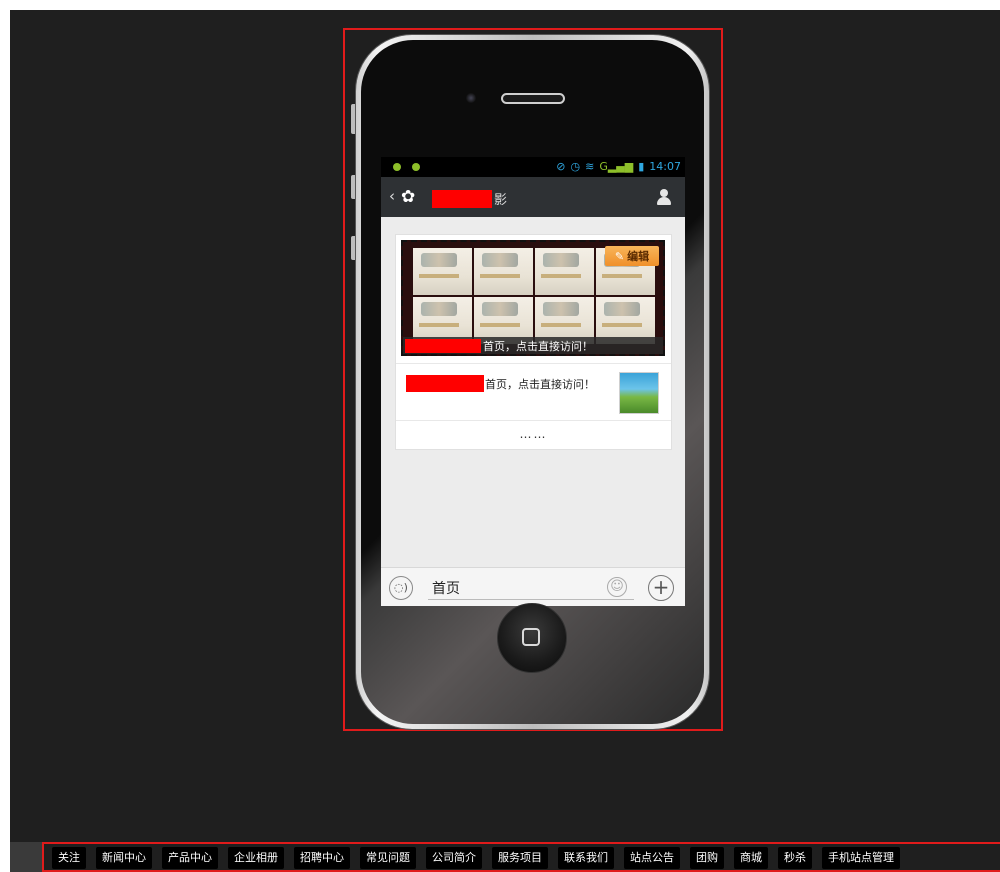 This screenshot has width=1000, height=872. I want to click on nav-button-contact: 联系我们, so click(586, 858).